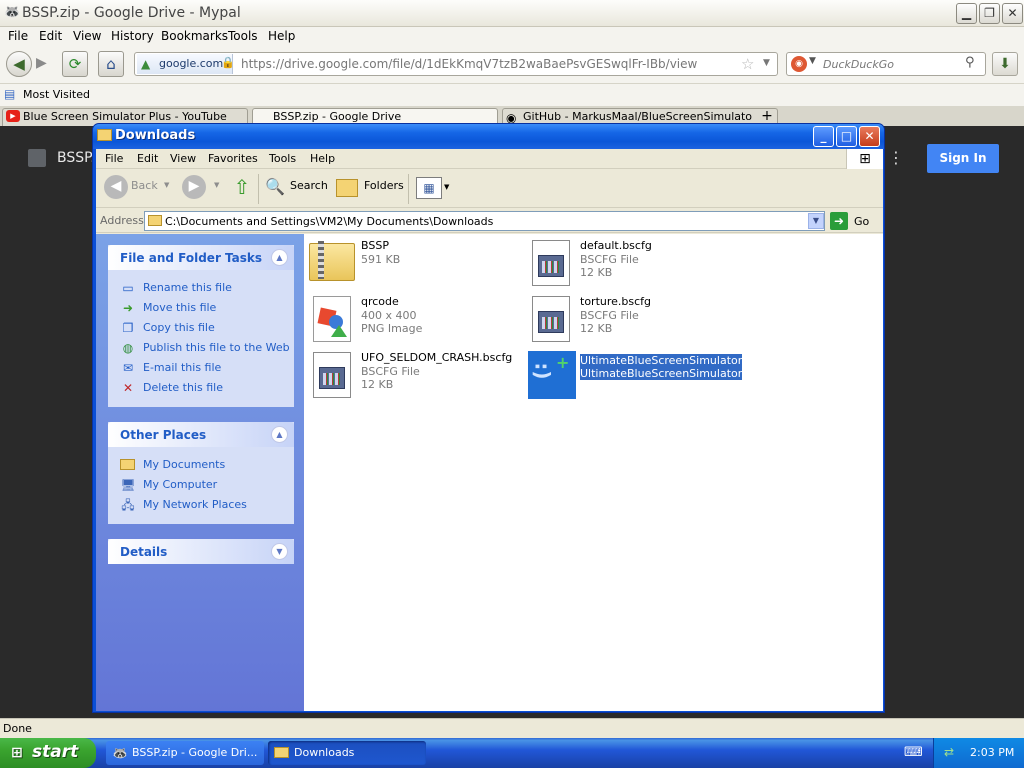 This screenshot has height=768, width=1024. I want to click on browser-restore-button: ❐, so click(989, 13).